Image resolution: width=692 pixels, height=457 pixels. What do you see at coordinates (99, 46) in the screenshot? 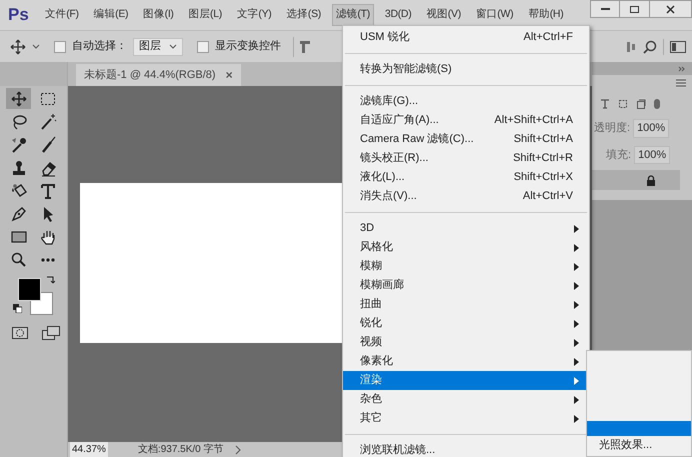
I see `checkbox-label: 自动选择：` at bounding box center [99, 46].